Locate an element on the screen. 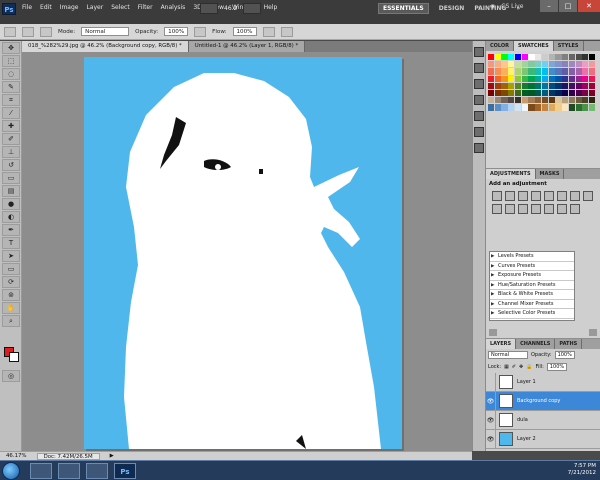  curves-icon is located at coordinates (523, 196).